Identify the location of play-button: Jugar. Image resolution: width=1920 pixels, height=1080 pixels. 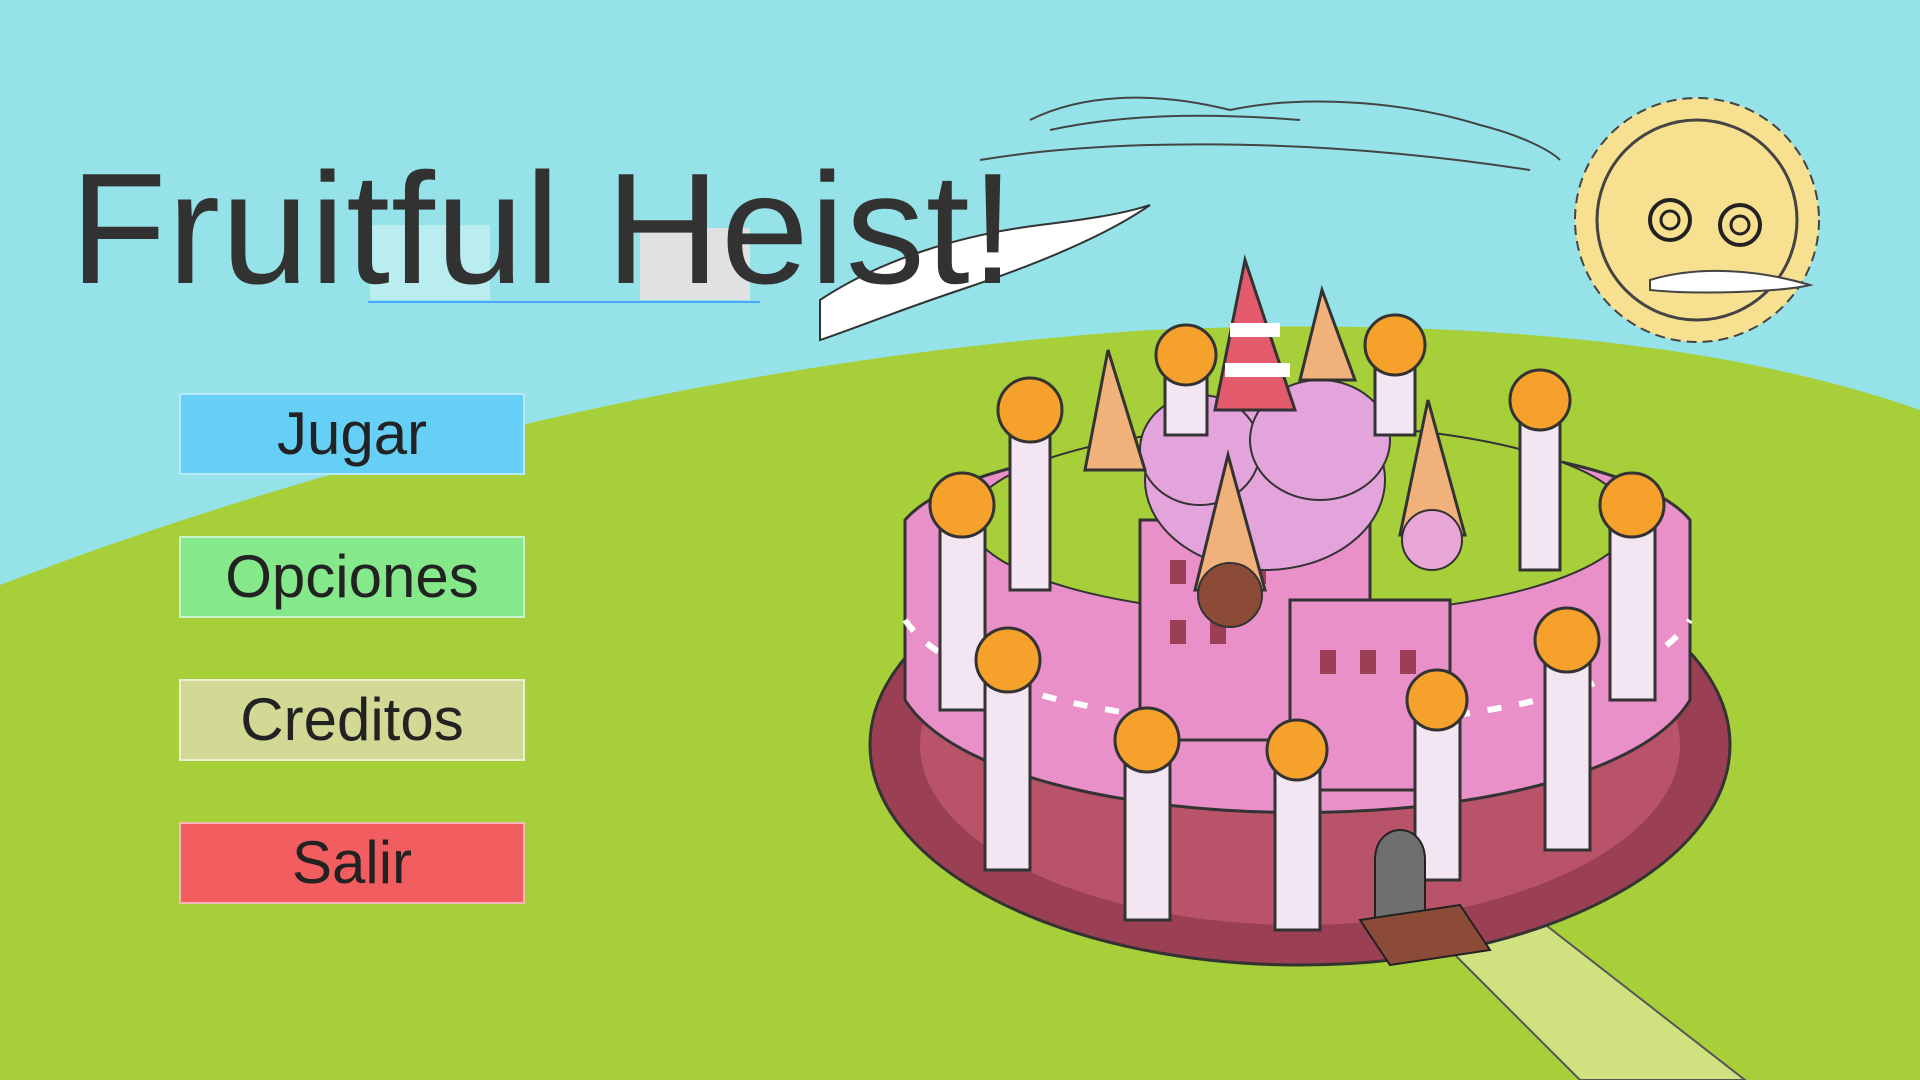
(352, 434).